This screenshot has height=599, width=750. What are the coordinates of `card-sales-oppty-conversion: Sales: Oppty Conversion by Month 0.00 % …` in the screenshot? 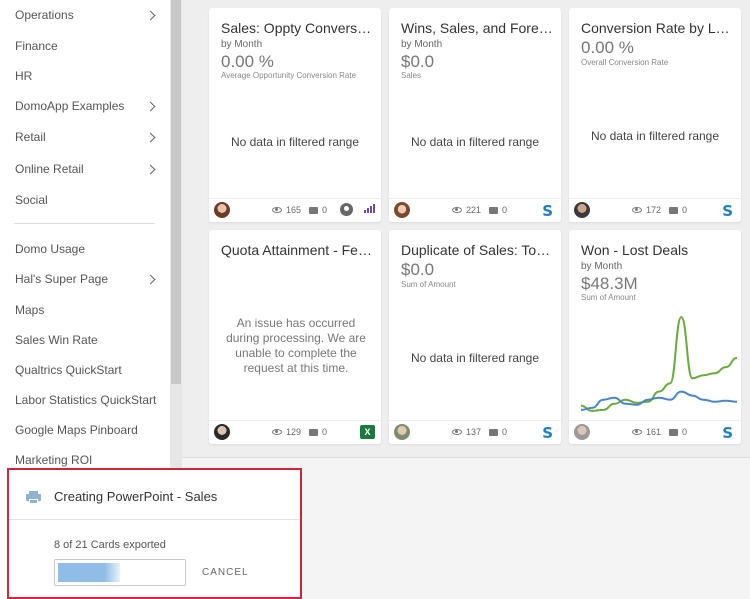 It's located at (295, 115).